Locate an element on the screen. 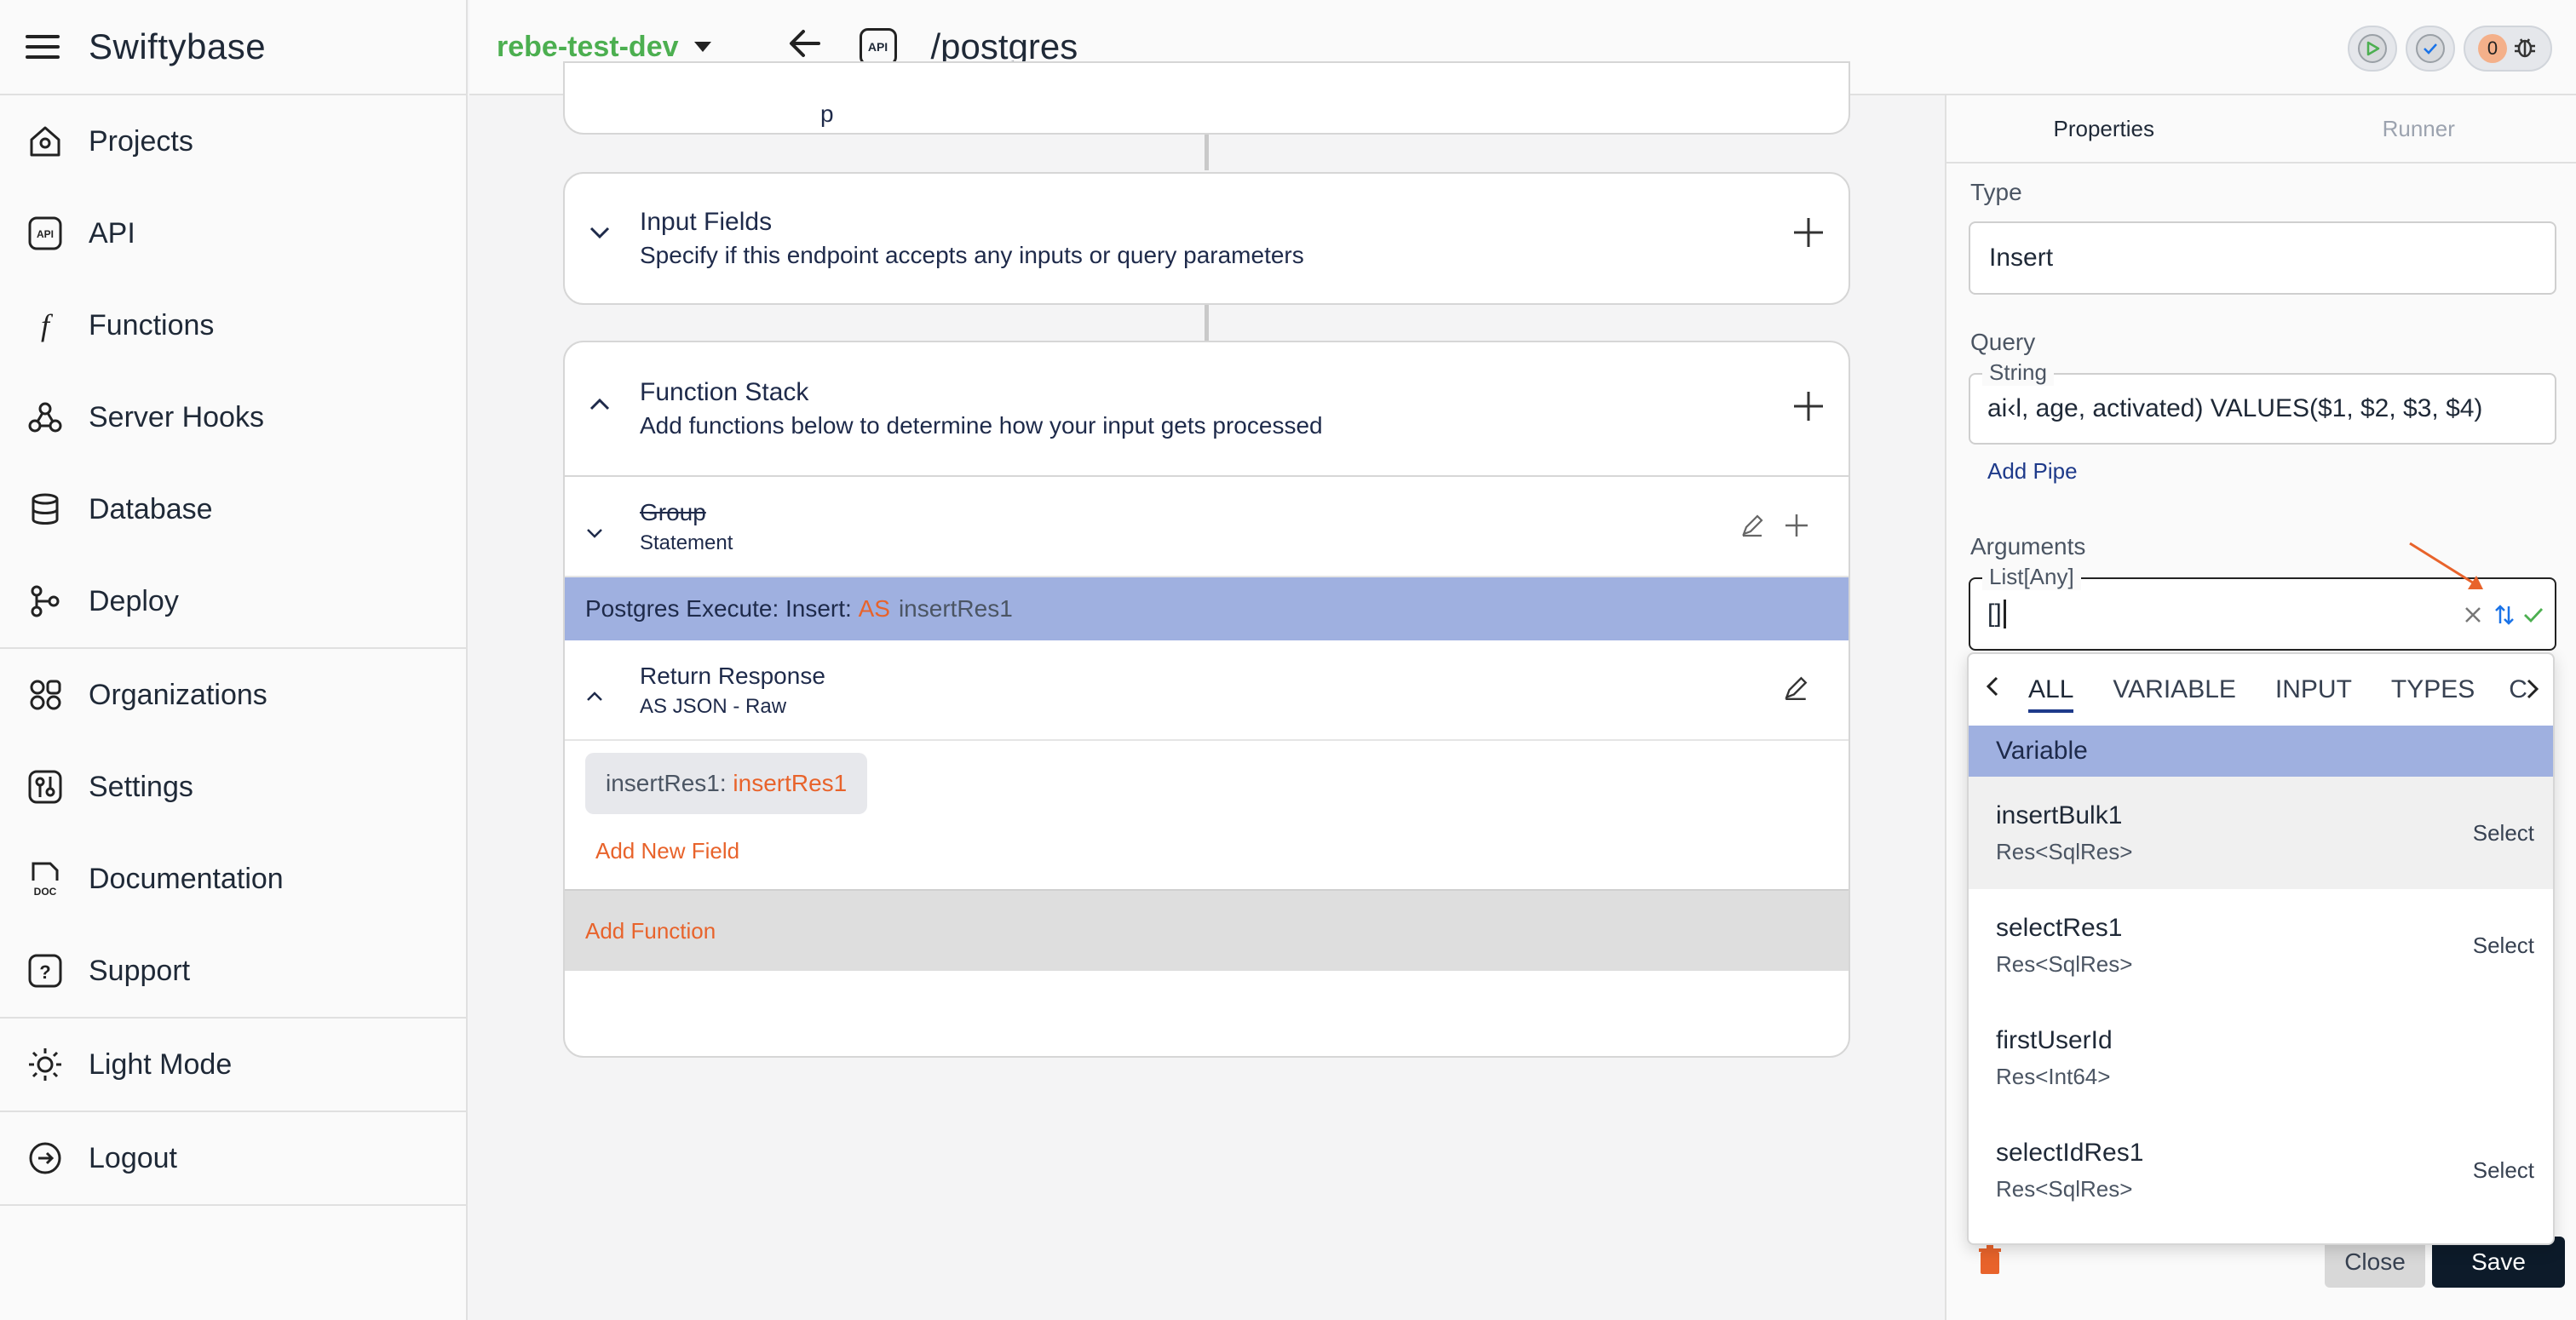 The width and height of the screenshot is (2576, 1320). sidebar-item-logout: Logout is located at coordinates (233, 1158).